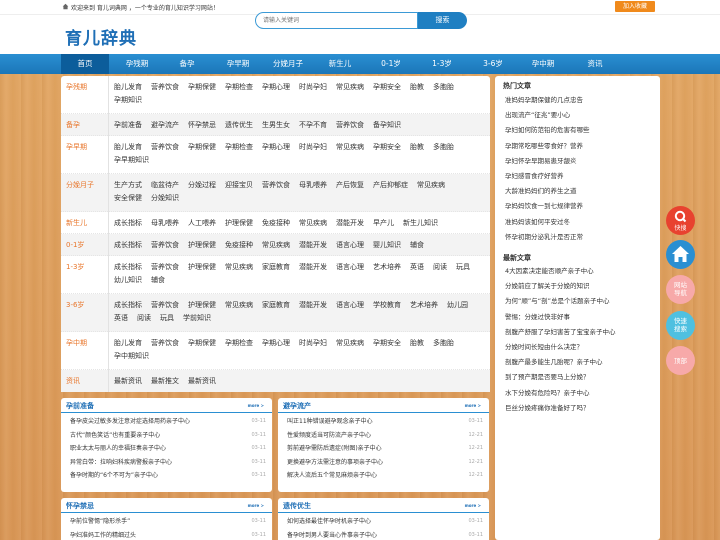  Describe the element at coordinates (239, 147) in the screenshot. I see `category-link: 孕期检查` at that location.